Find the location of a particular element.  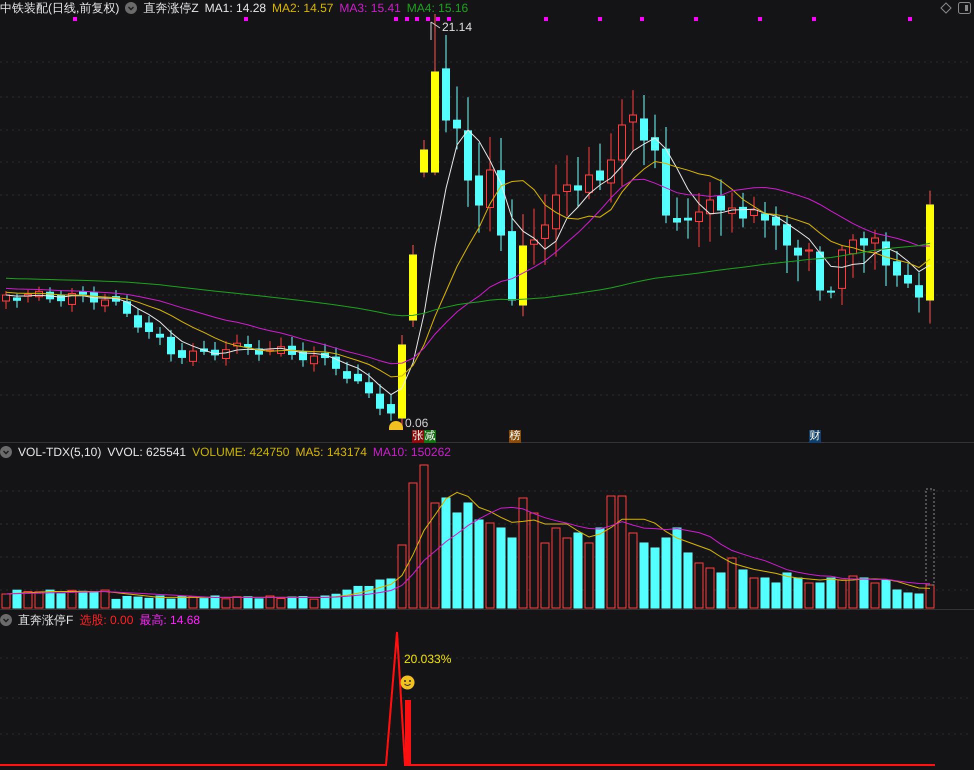

signal-bar is located at coordinates (408, 732).